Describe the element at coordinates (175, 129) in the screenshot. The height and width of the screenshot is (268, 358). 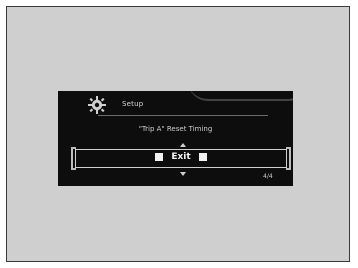
I see `setting-title: "Trip A" Reset Timing` at that location.